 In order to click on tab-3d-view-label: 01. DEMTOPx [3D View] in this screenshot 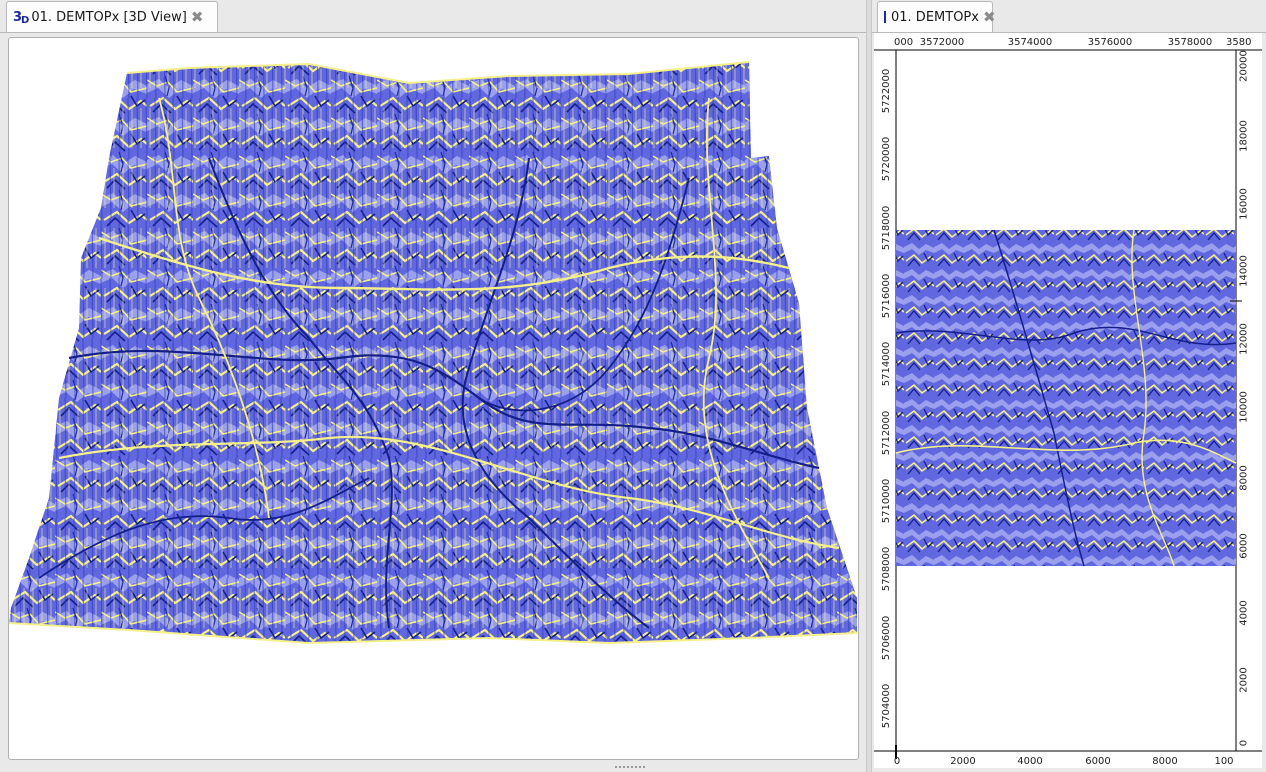, I will do `click(109, 17)`.